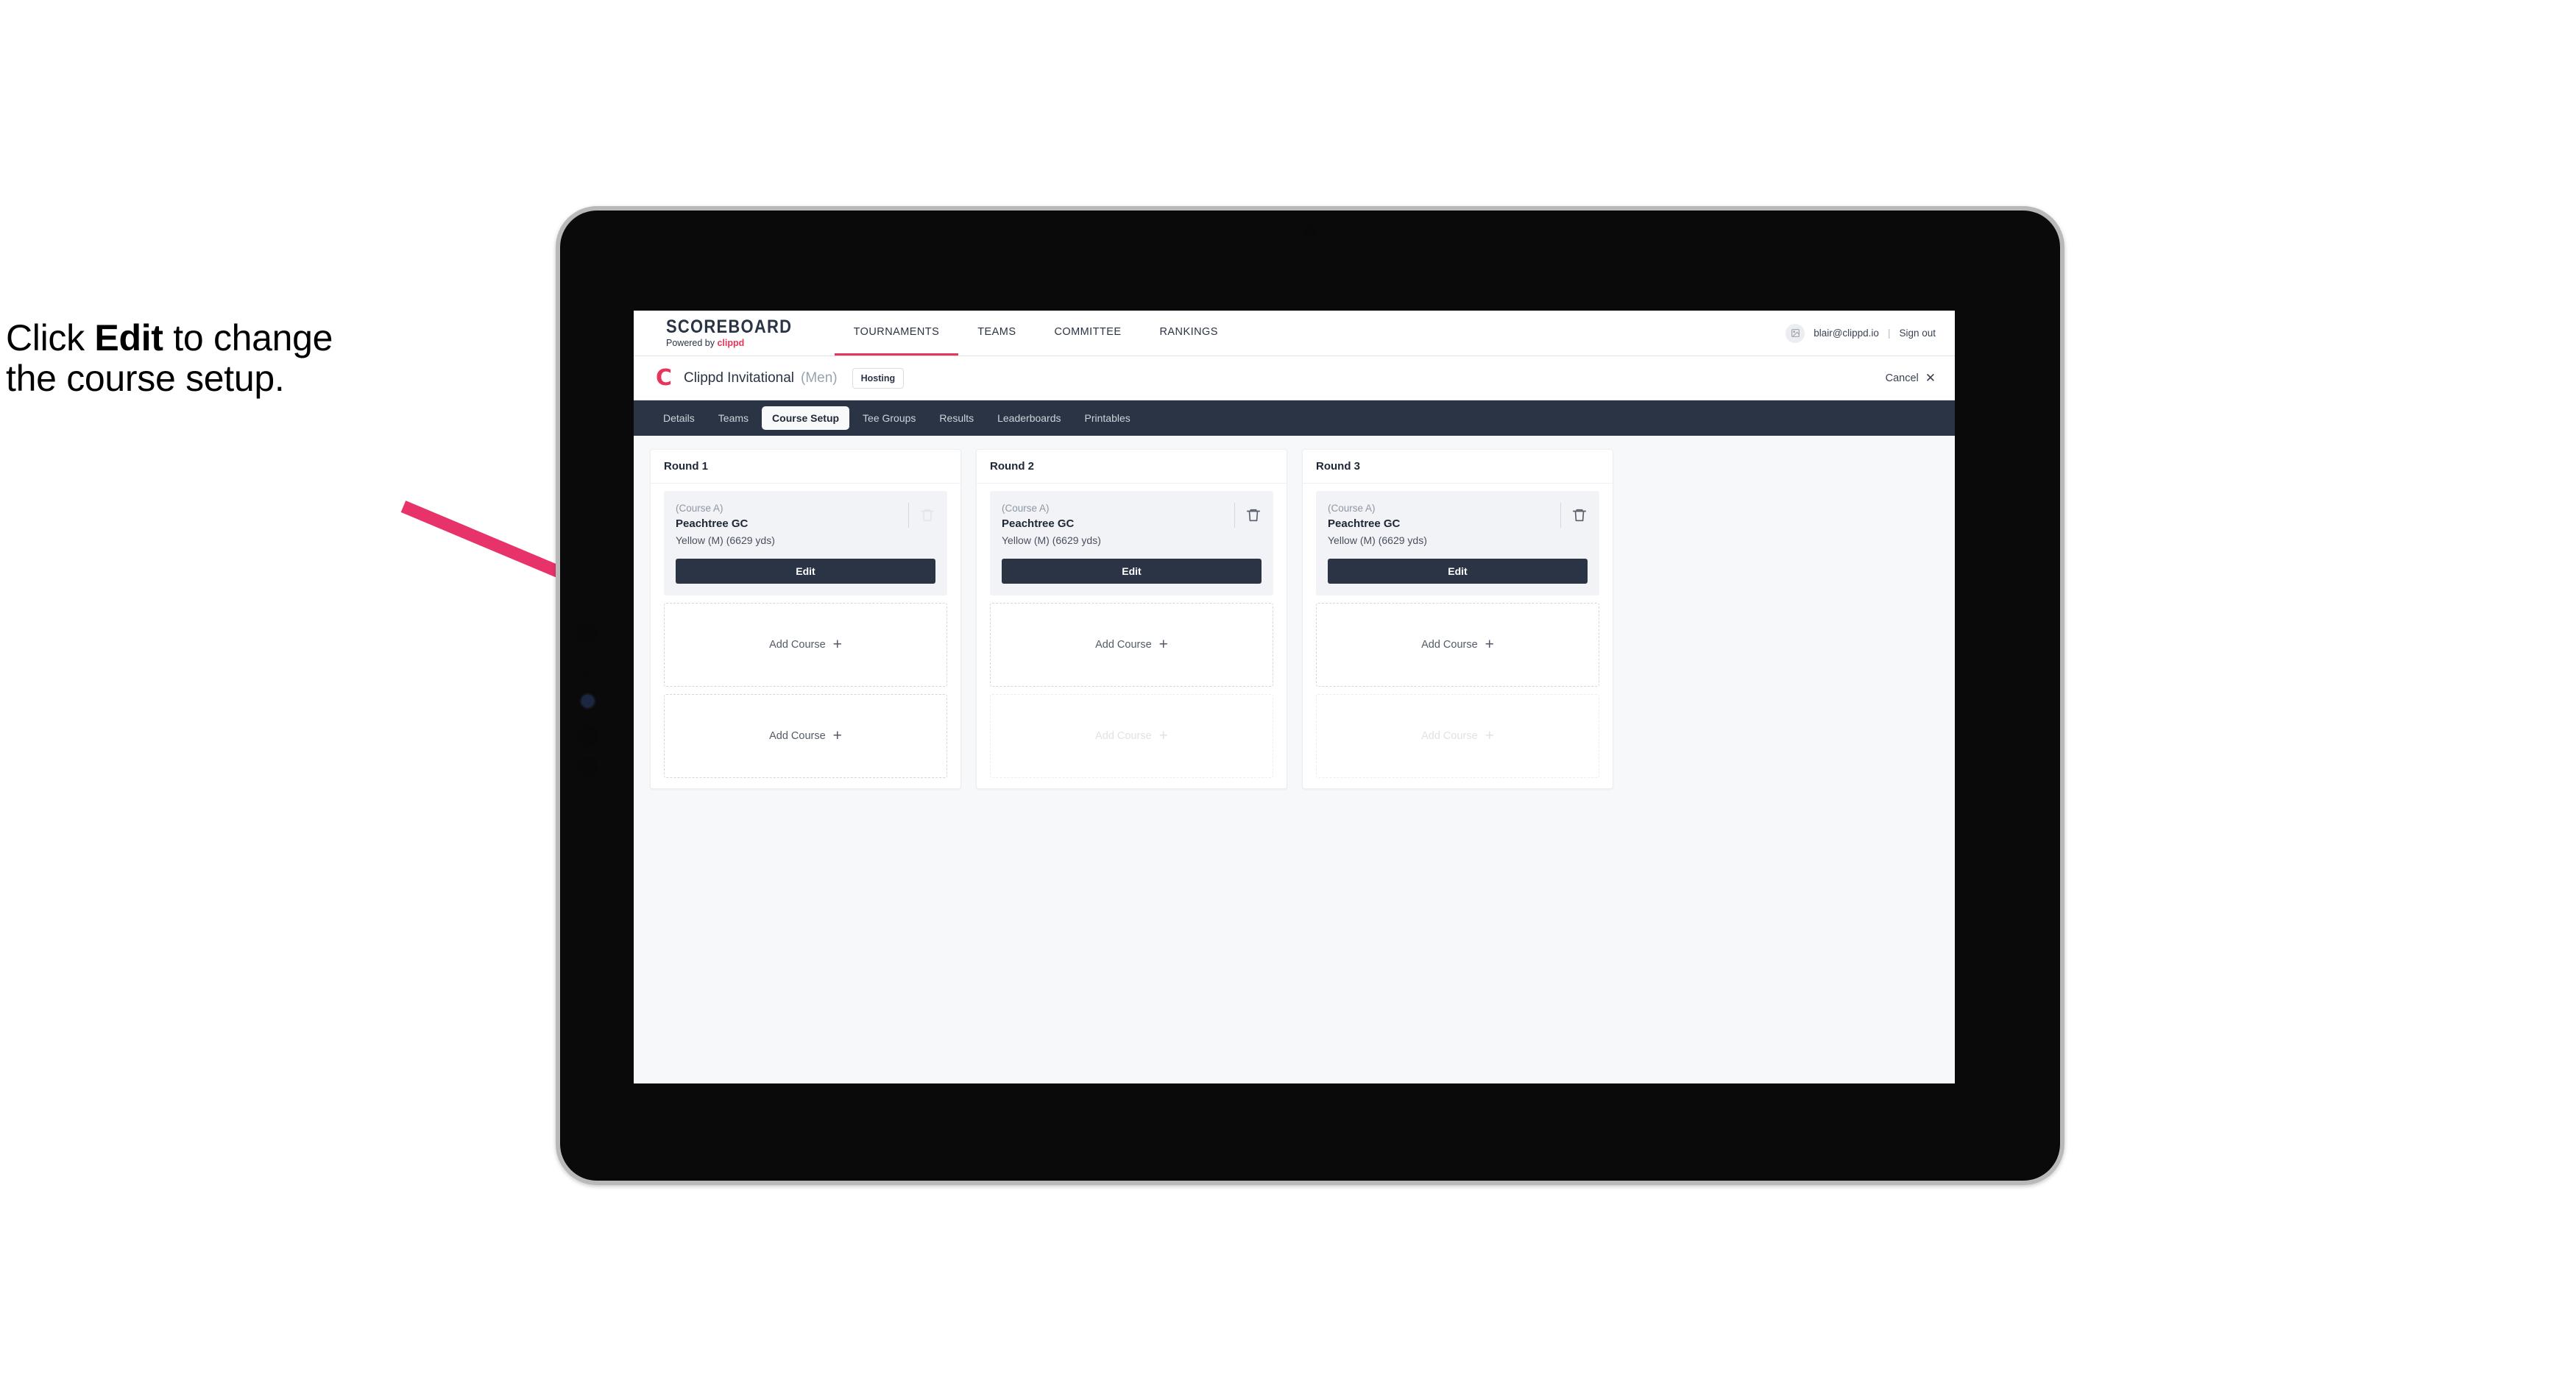 The image size is (2576, 1386). I want to click on brand-sub-keyword: clippd, so click(731, 343).